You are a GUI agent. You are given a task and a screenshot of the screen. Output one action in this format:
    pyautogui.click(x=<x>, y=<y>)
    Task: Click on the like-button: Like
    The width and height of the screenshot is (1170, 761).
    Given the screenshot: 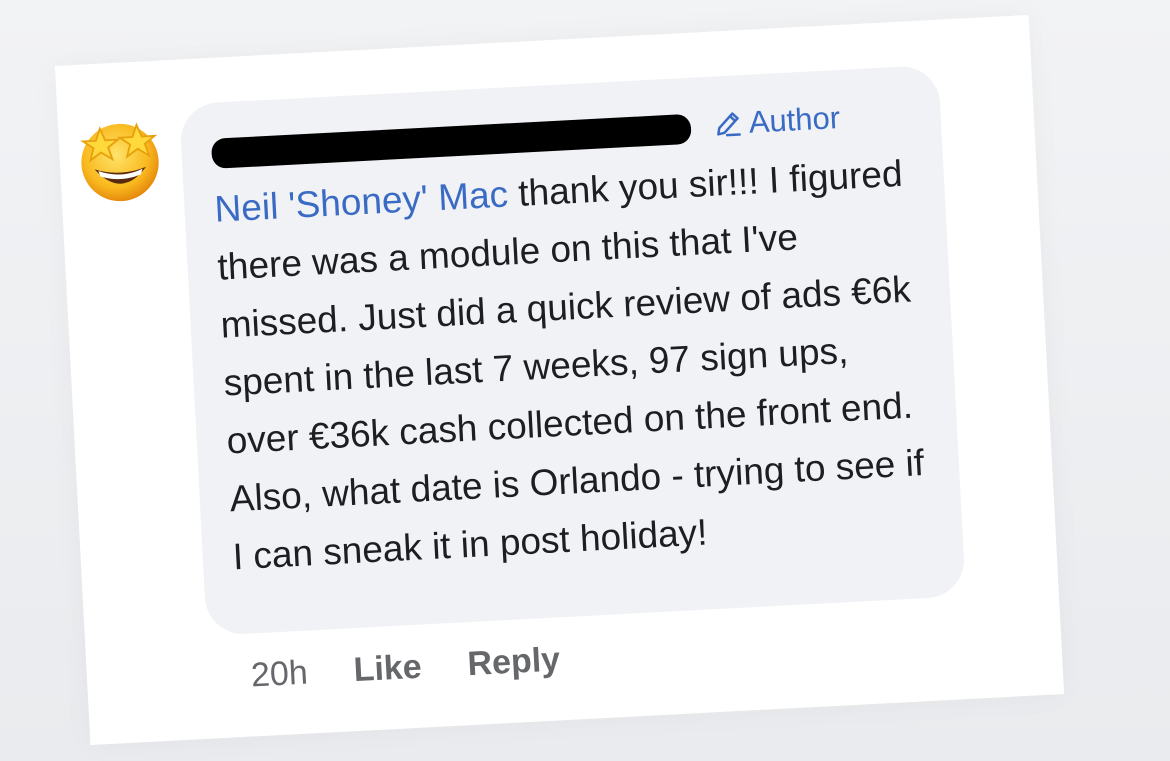 What is the action you would take?
    pyautogui.click(x=388, y=669)
    